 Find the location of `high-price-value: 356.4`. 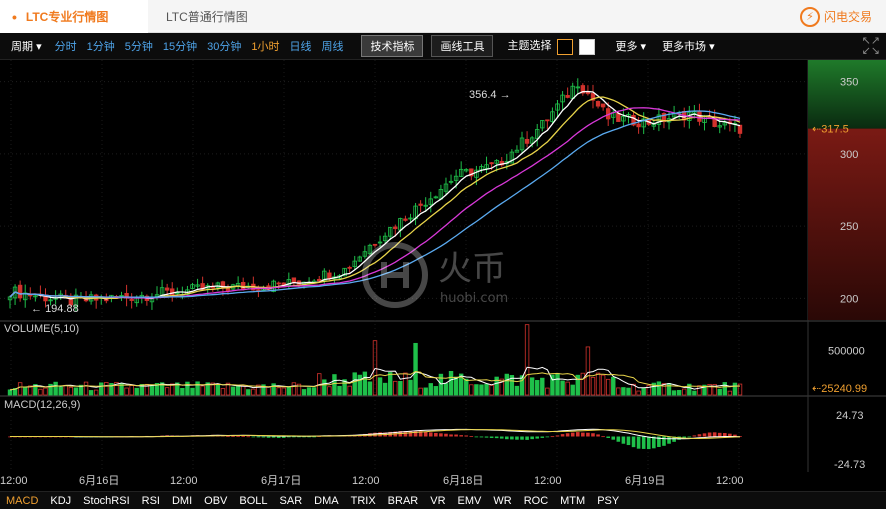

high-price-value: 356.4 is located at coordinates (483, 95).